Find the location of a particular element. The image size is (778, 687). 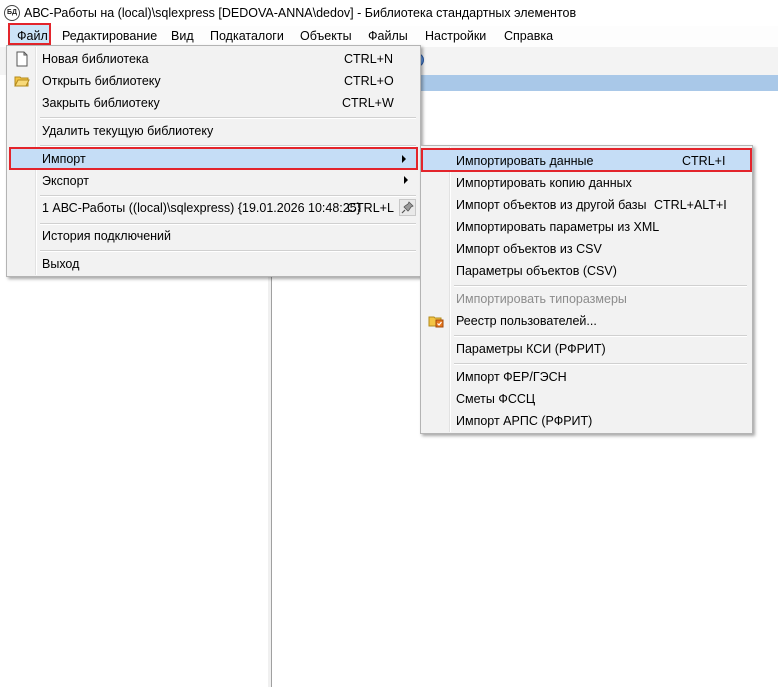

menu-item-export: Экспорт is located at coordinates (213, 181).